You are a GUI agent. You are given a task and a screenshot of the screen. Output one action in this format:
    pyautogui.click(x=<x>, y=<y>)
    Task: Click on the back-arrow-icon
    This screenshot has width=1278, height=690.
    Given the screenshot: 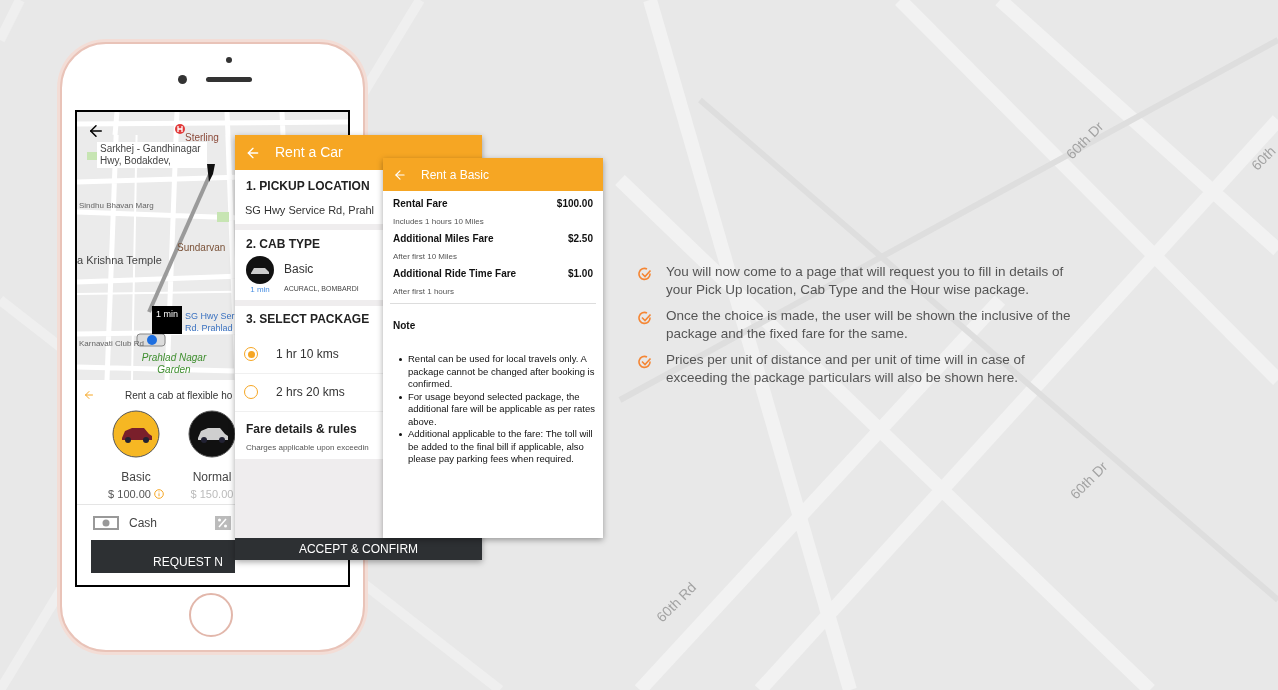 What is the action you would take?
    pyautogui.click(x=96, y=131)
    